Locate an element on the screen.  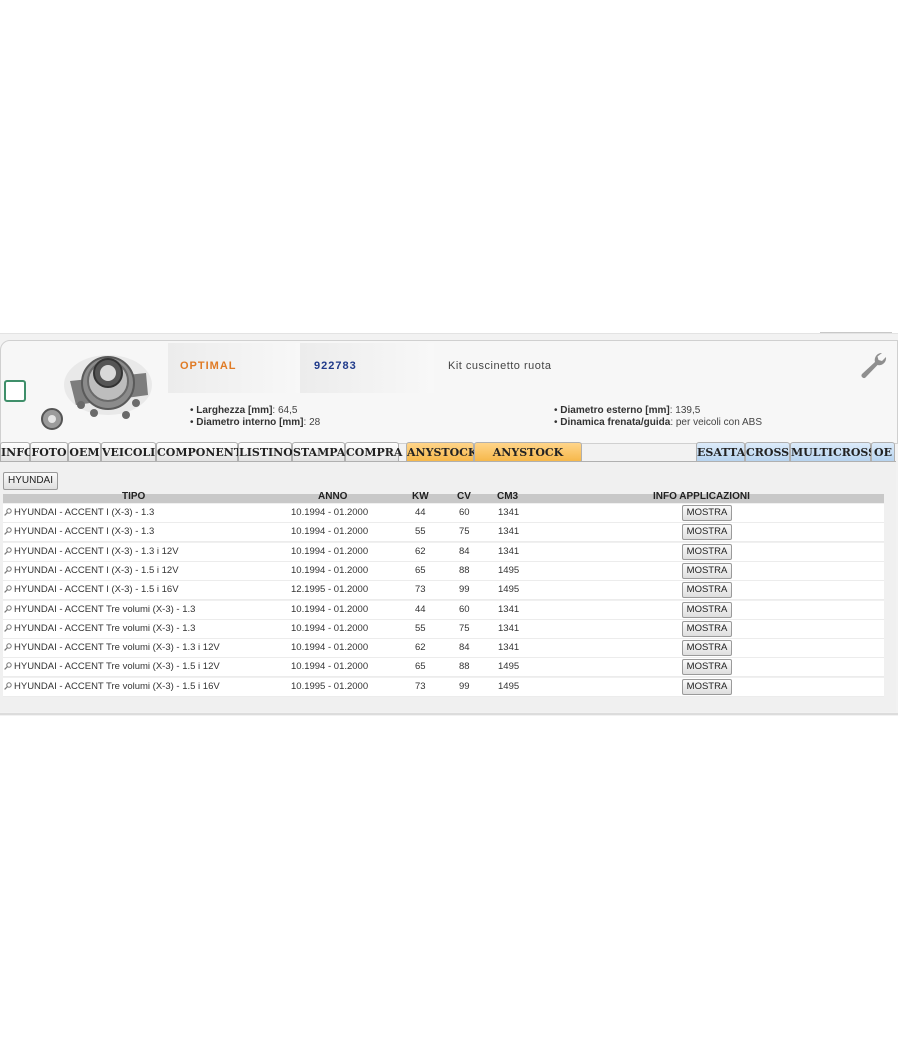
spec-left-1: • Larghezza [mm]: 64,5 is located at coordinates (244, 410).